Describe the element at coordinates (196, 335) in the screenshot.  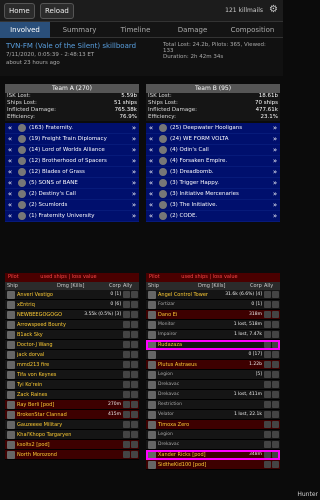
I see `pilot-name: Impairor` at that location.